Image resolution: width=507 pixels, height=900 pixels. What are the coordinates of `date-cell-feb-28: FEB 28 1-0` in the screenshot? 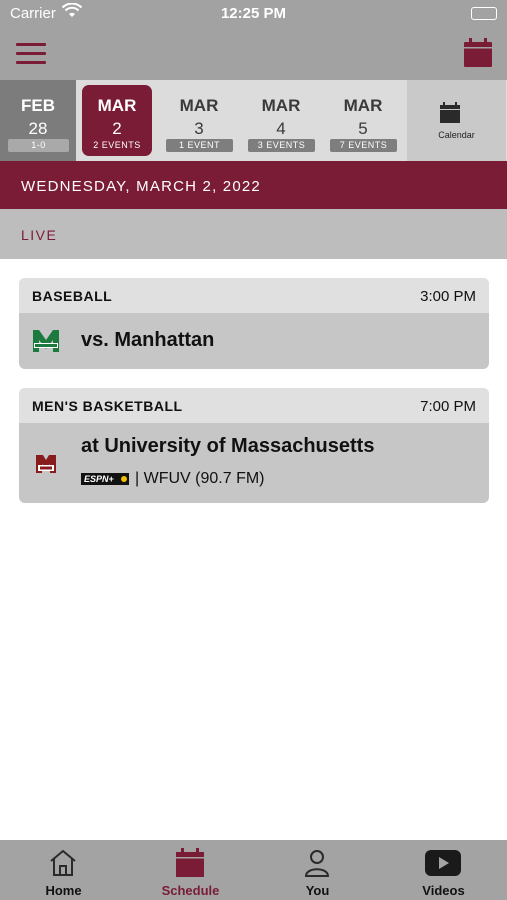 It's located at (38, 120).